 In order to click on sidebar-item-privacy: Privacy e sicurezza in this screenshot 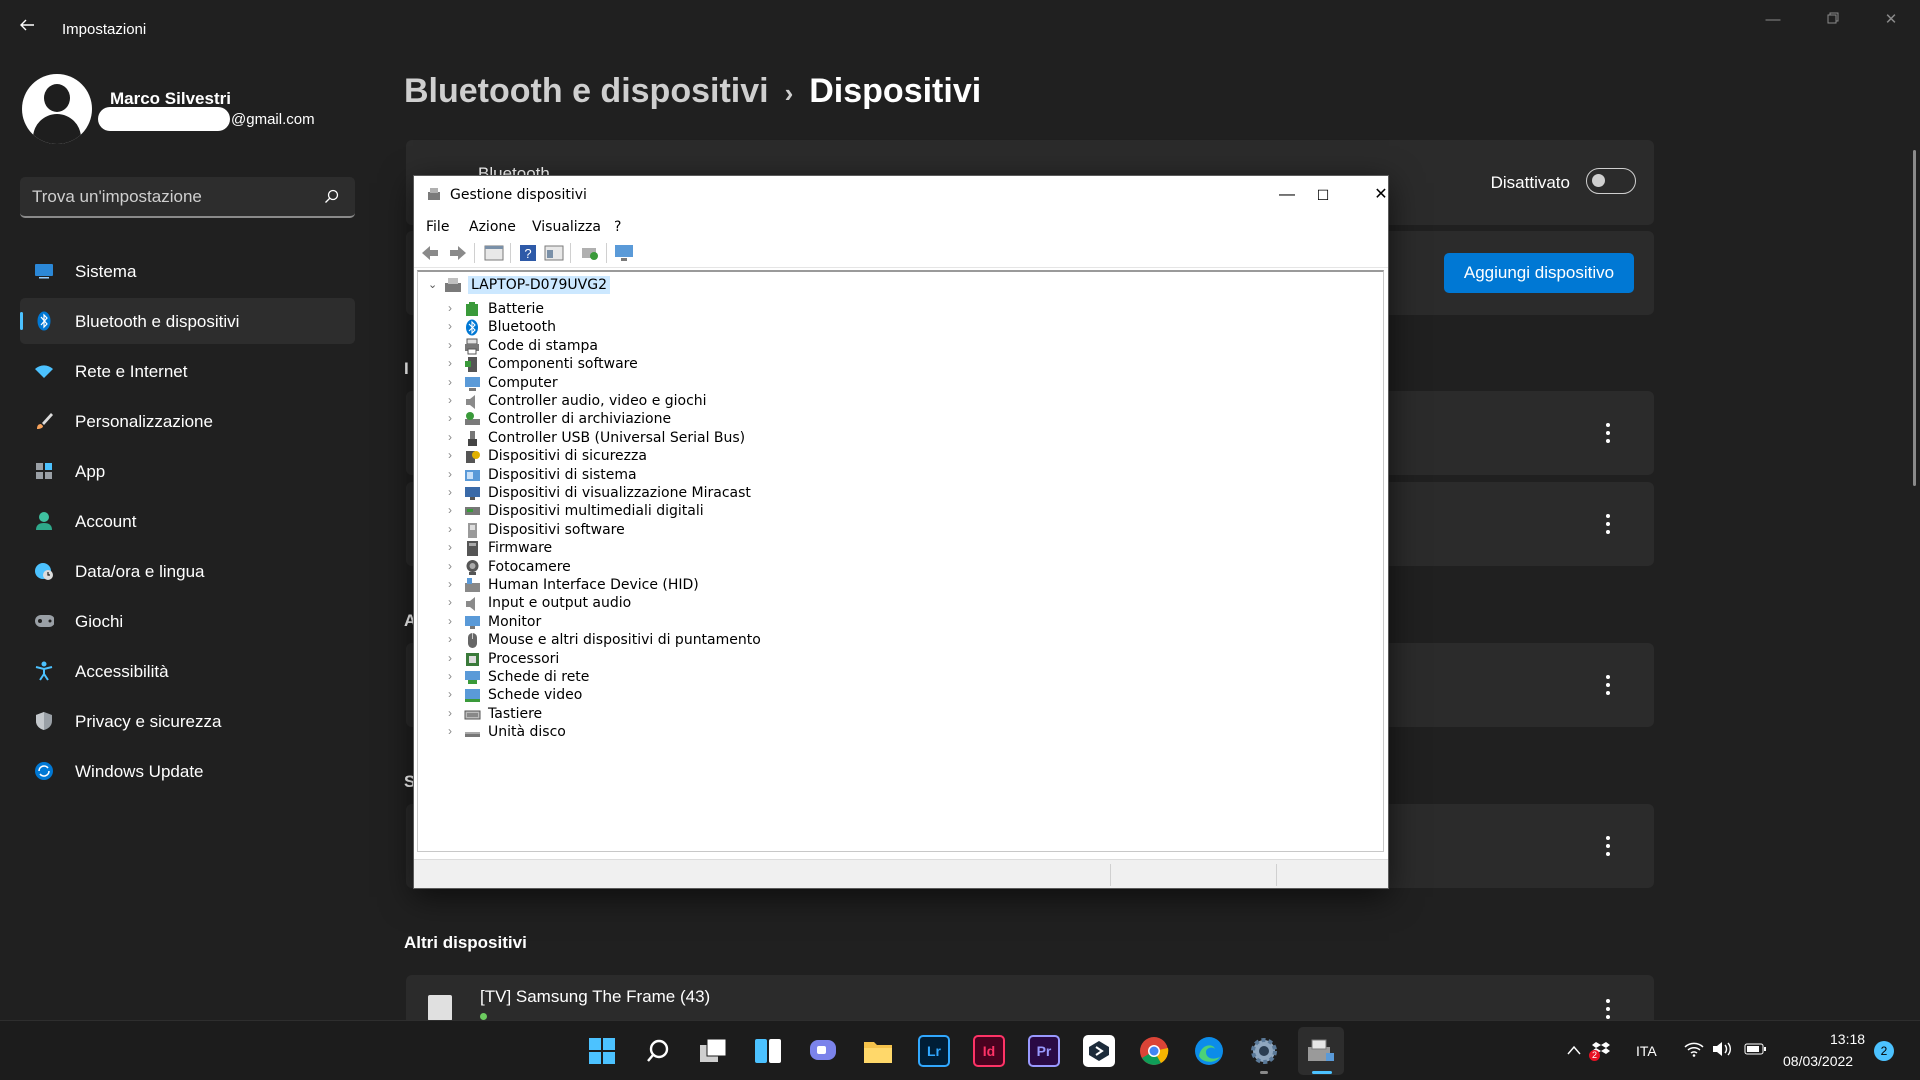, I will do `click(187, 721)`.